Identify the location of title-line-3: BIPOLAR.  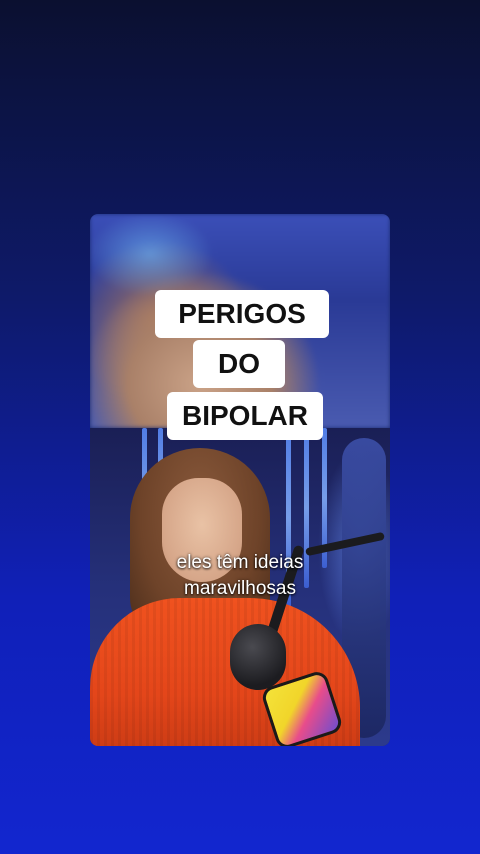
(245, 416).